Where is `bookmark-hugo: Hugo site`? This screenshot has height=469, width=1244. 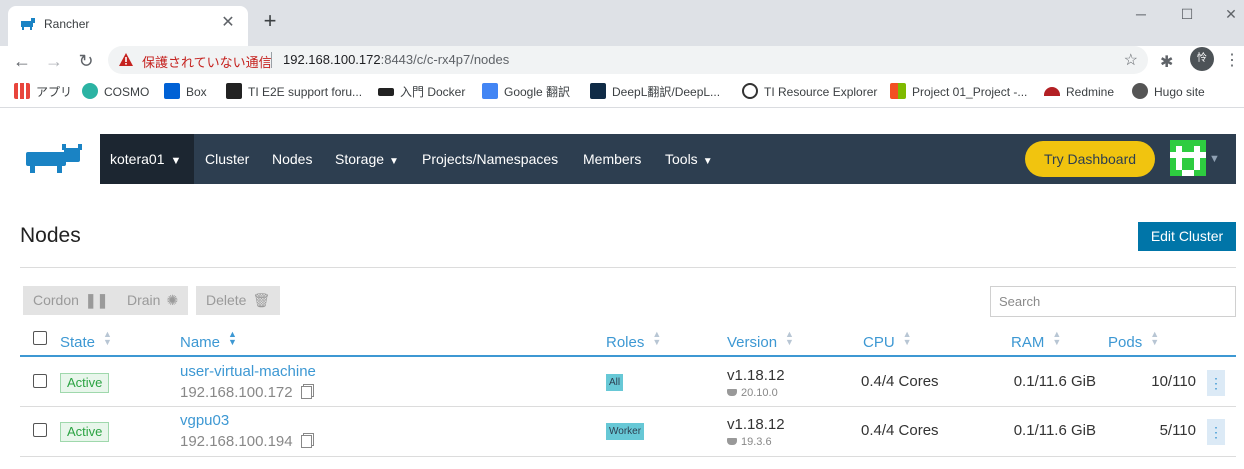
bookmark-hugo: Hugo site is located at coordinates (1168, 92).